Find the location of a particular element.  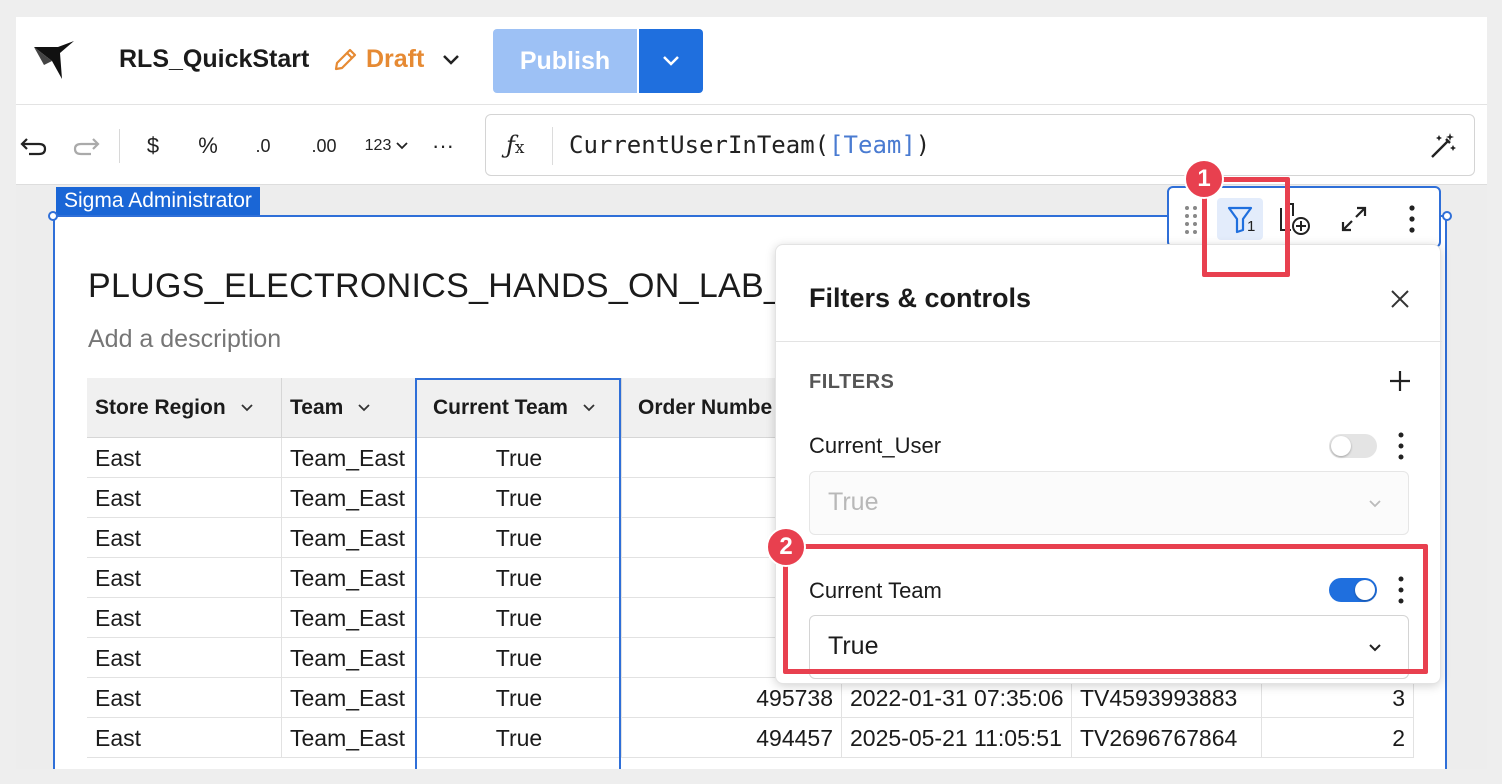

increase-decimals-button: .00 is located at coordinates (324, 146).